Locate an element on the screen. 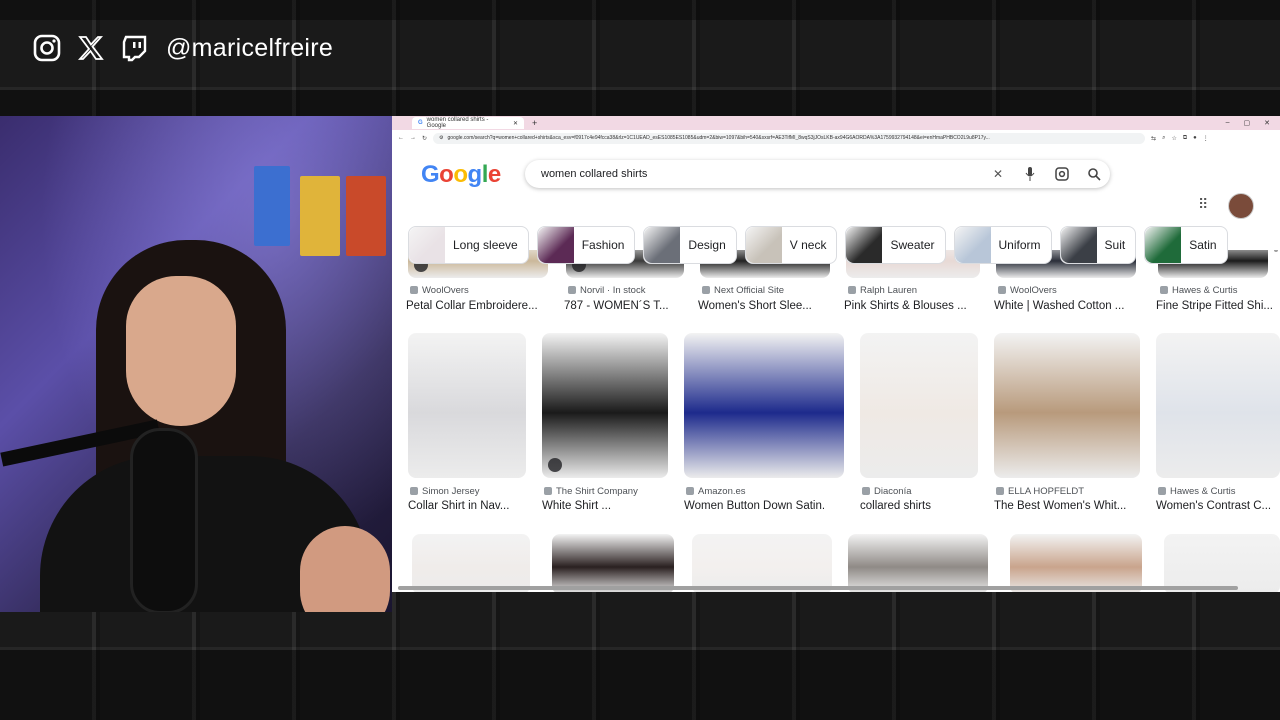 The width and height of the screenshot is (1280, 720). source-name: Norvil · In stock is located at coordinates (613, 290).